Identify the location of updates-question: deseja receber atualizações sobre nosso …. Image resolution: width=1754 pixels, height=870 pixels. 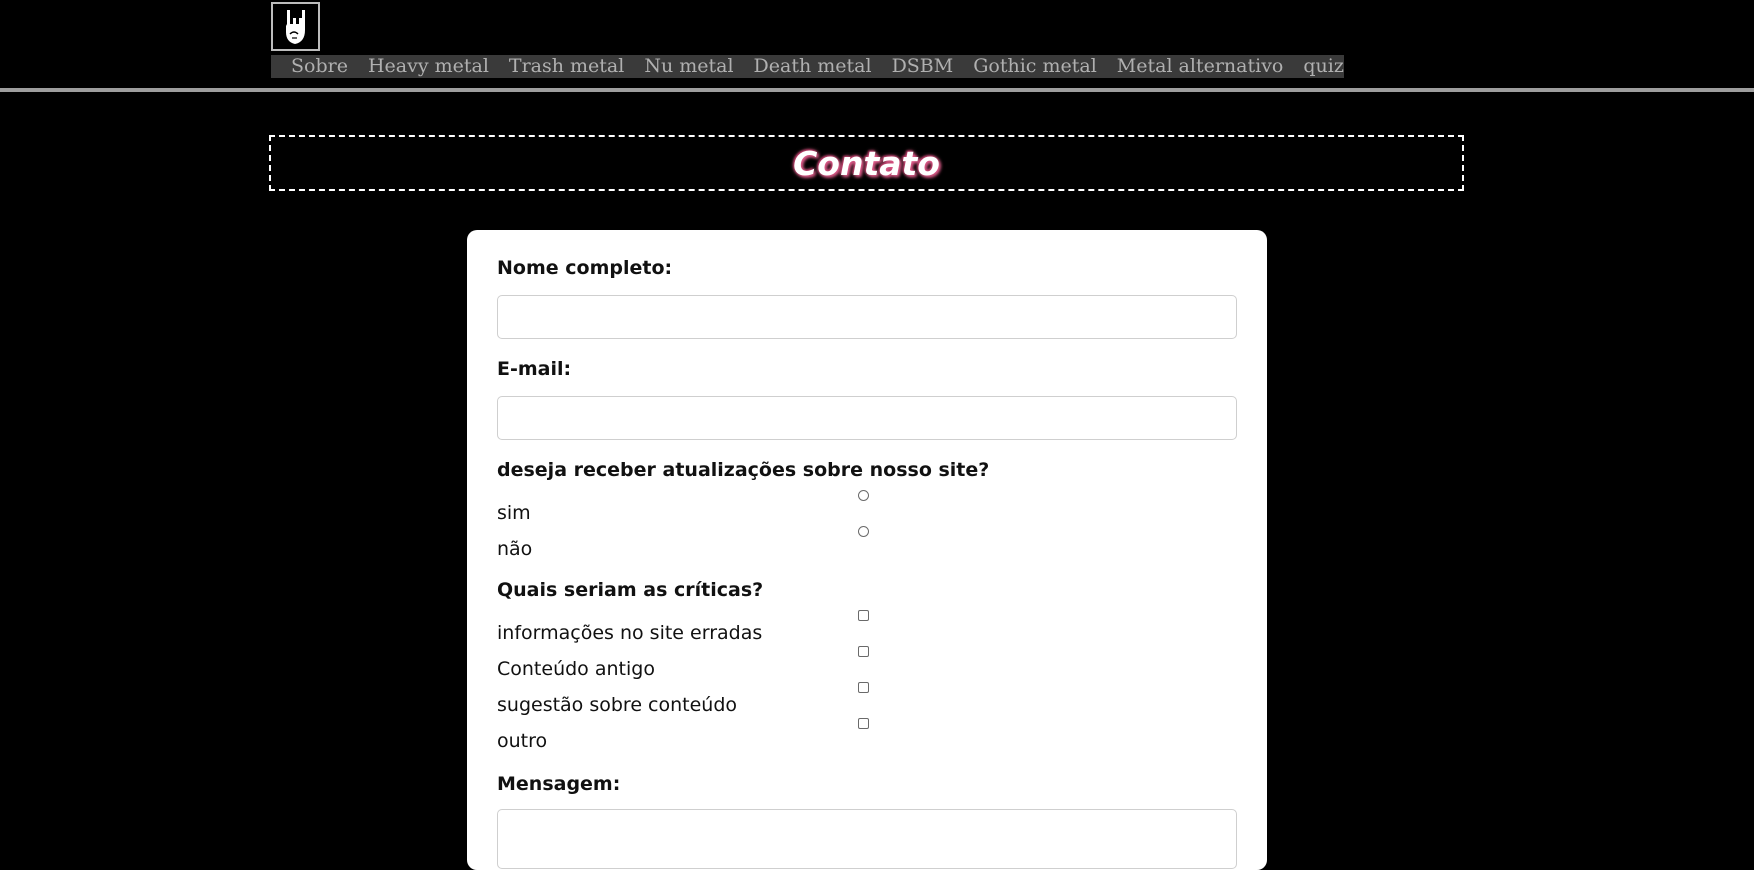
(743, 470).